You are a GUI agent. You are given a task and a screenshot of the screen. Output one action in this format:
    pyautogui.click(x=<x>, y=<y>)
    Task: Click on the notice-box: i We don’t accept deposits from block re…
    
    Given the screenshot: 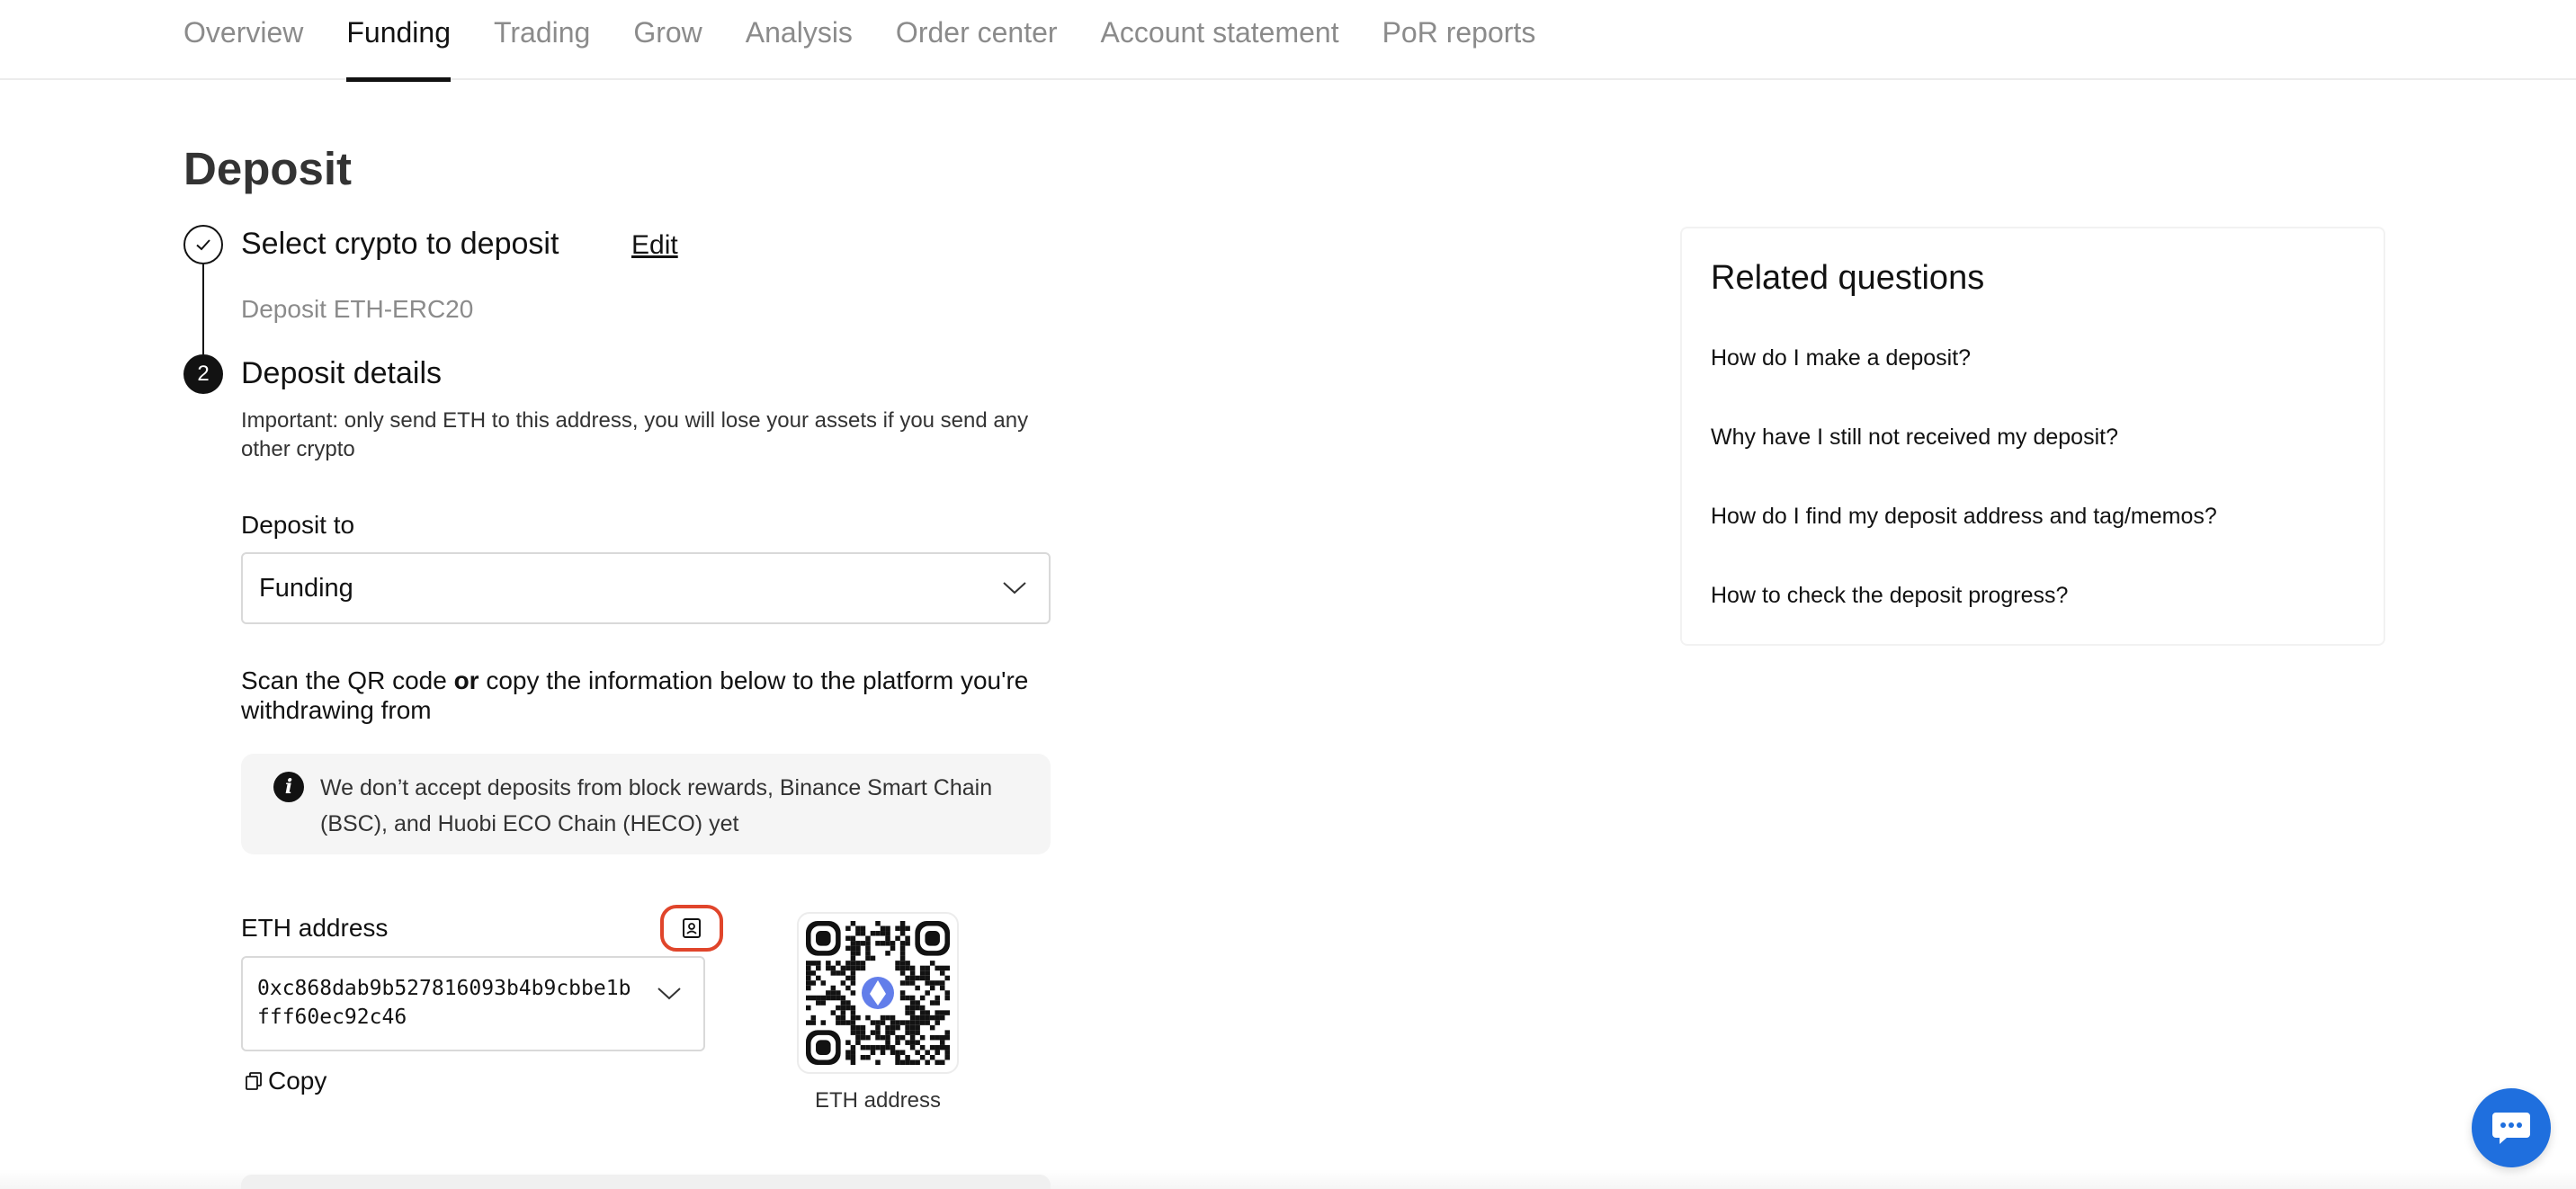 What is the action you would take?
    pyautogui.click(x=646, y=804)
    